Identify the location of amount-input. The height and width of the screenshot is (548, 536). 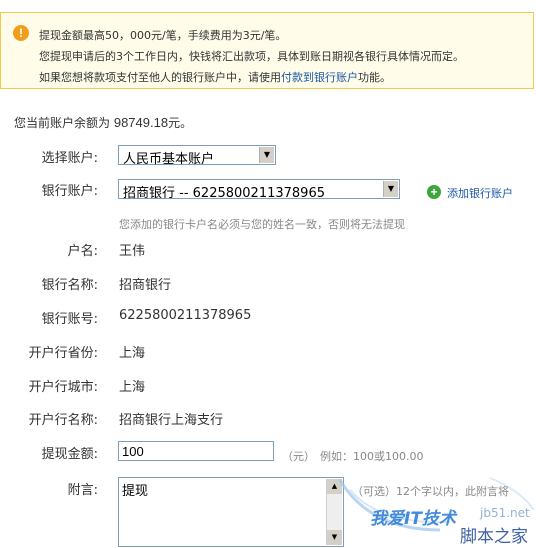
(196, 451).